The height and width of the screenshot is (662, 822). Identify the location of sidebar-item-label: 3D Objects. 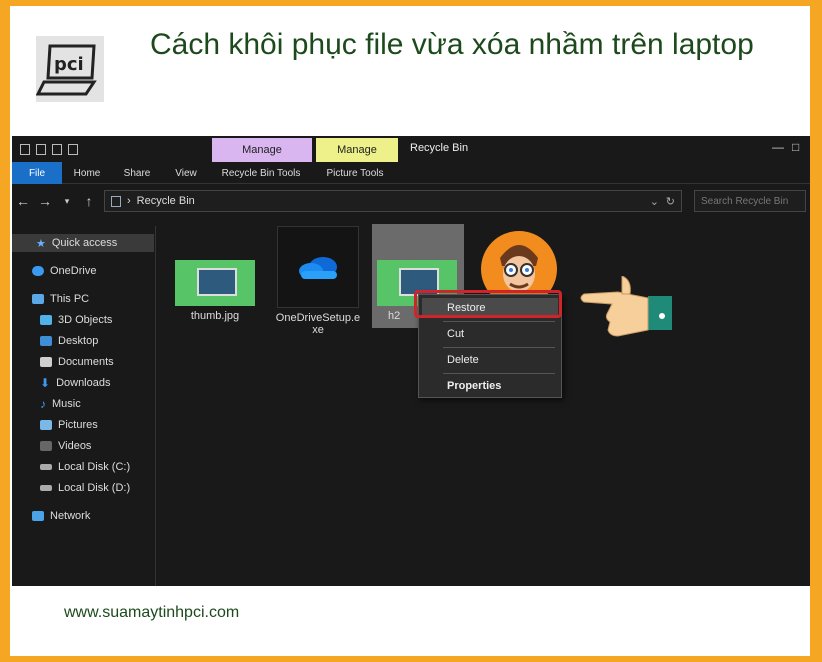
(85, 320).